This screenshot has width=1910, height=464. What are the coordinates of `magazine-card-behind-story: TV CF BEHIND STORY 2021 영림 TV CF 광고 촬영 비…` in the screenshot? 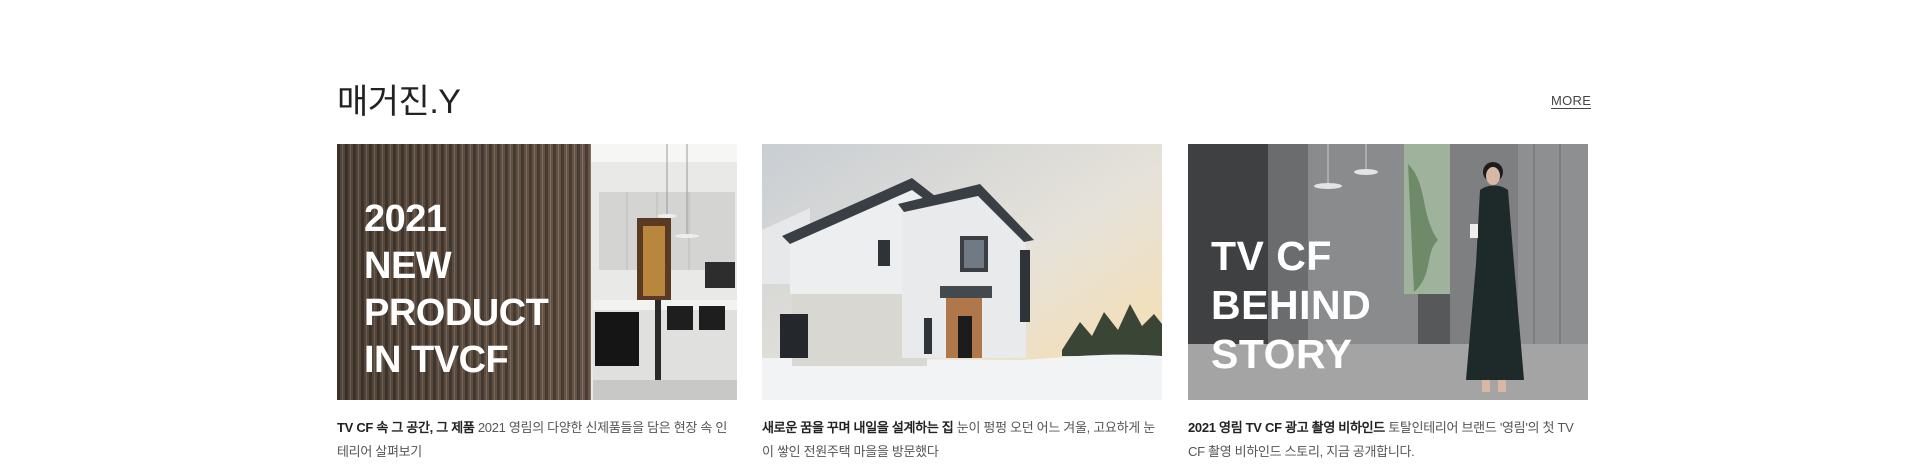 It's located at (1388, 304).